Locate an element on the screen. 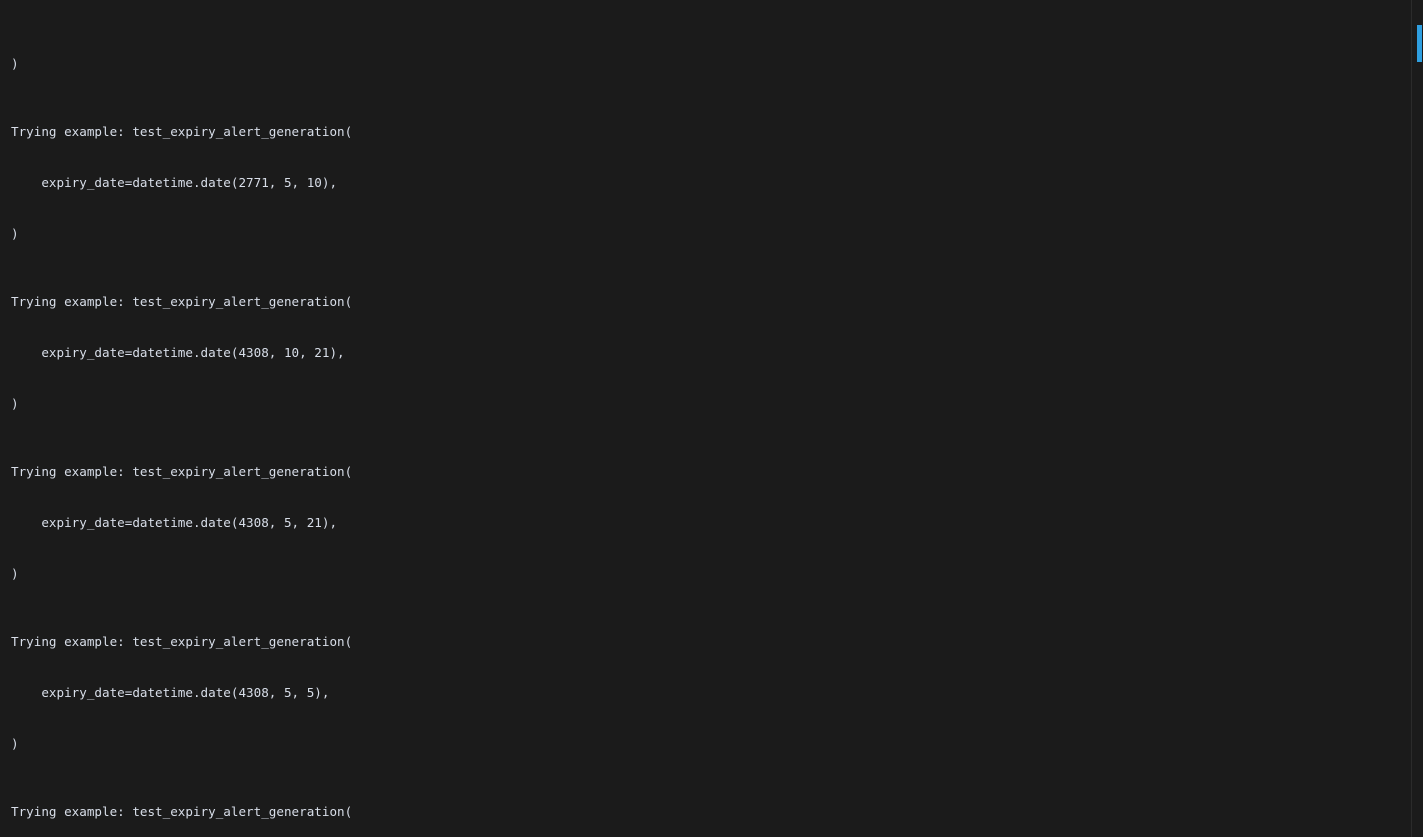 This screenshot has width=1423, height=837. output-line-close-paren-0: ) is located at coordinates (15, 63).